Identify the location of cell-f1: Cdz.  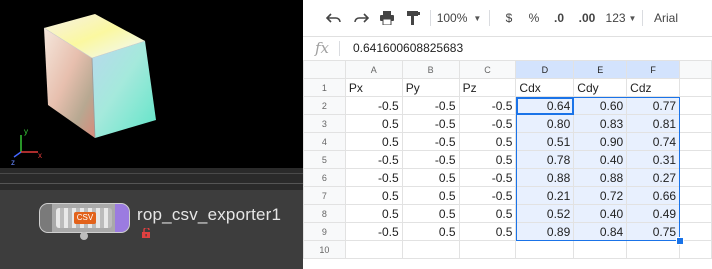
(653, 87).